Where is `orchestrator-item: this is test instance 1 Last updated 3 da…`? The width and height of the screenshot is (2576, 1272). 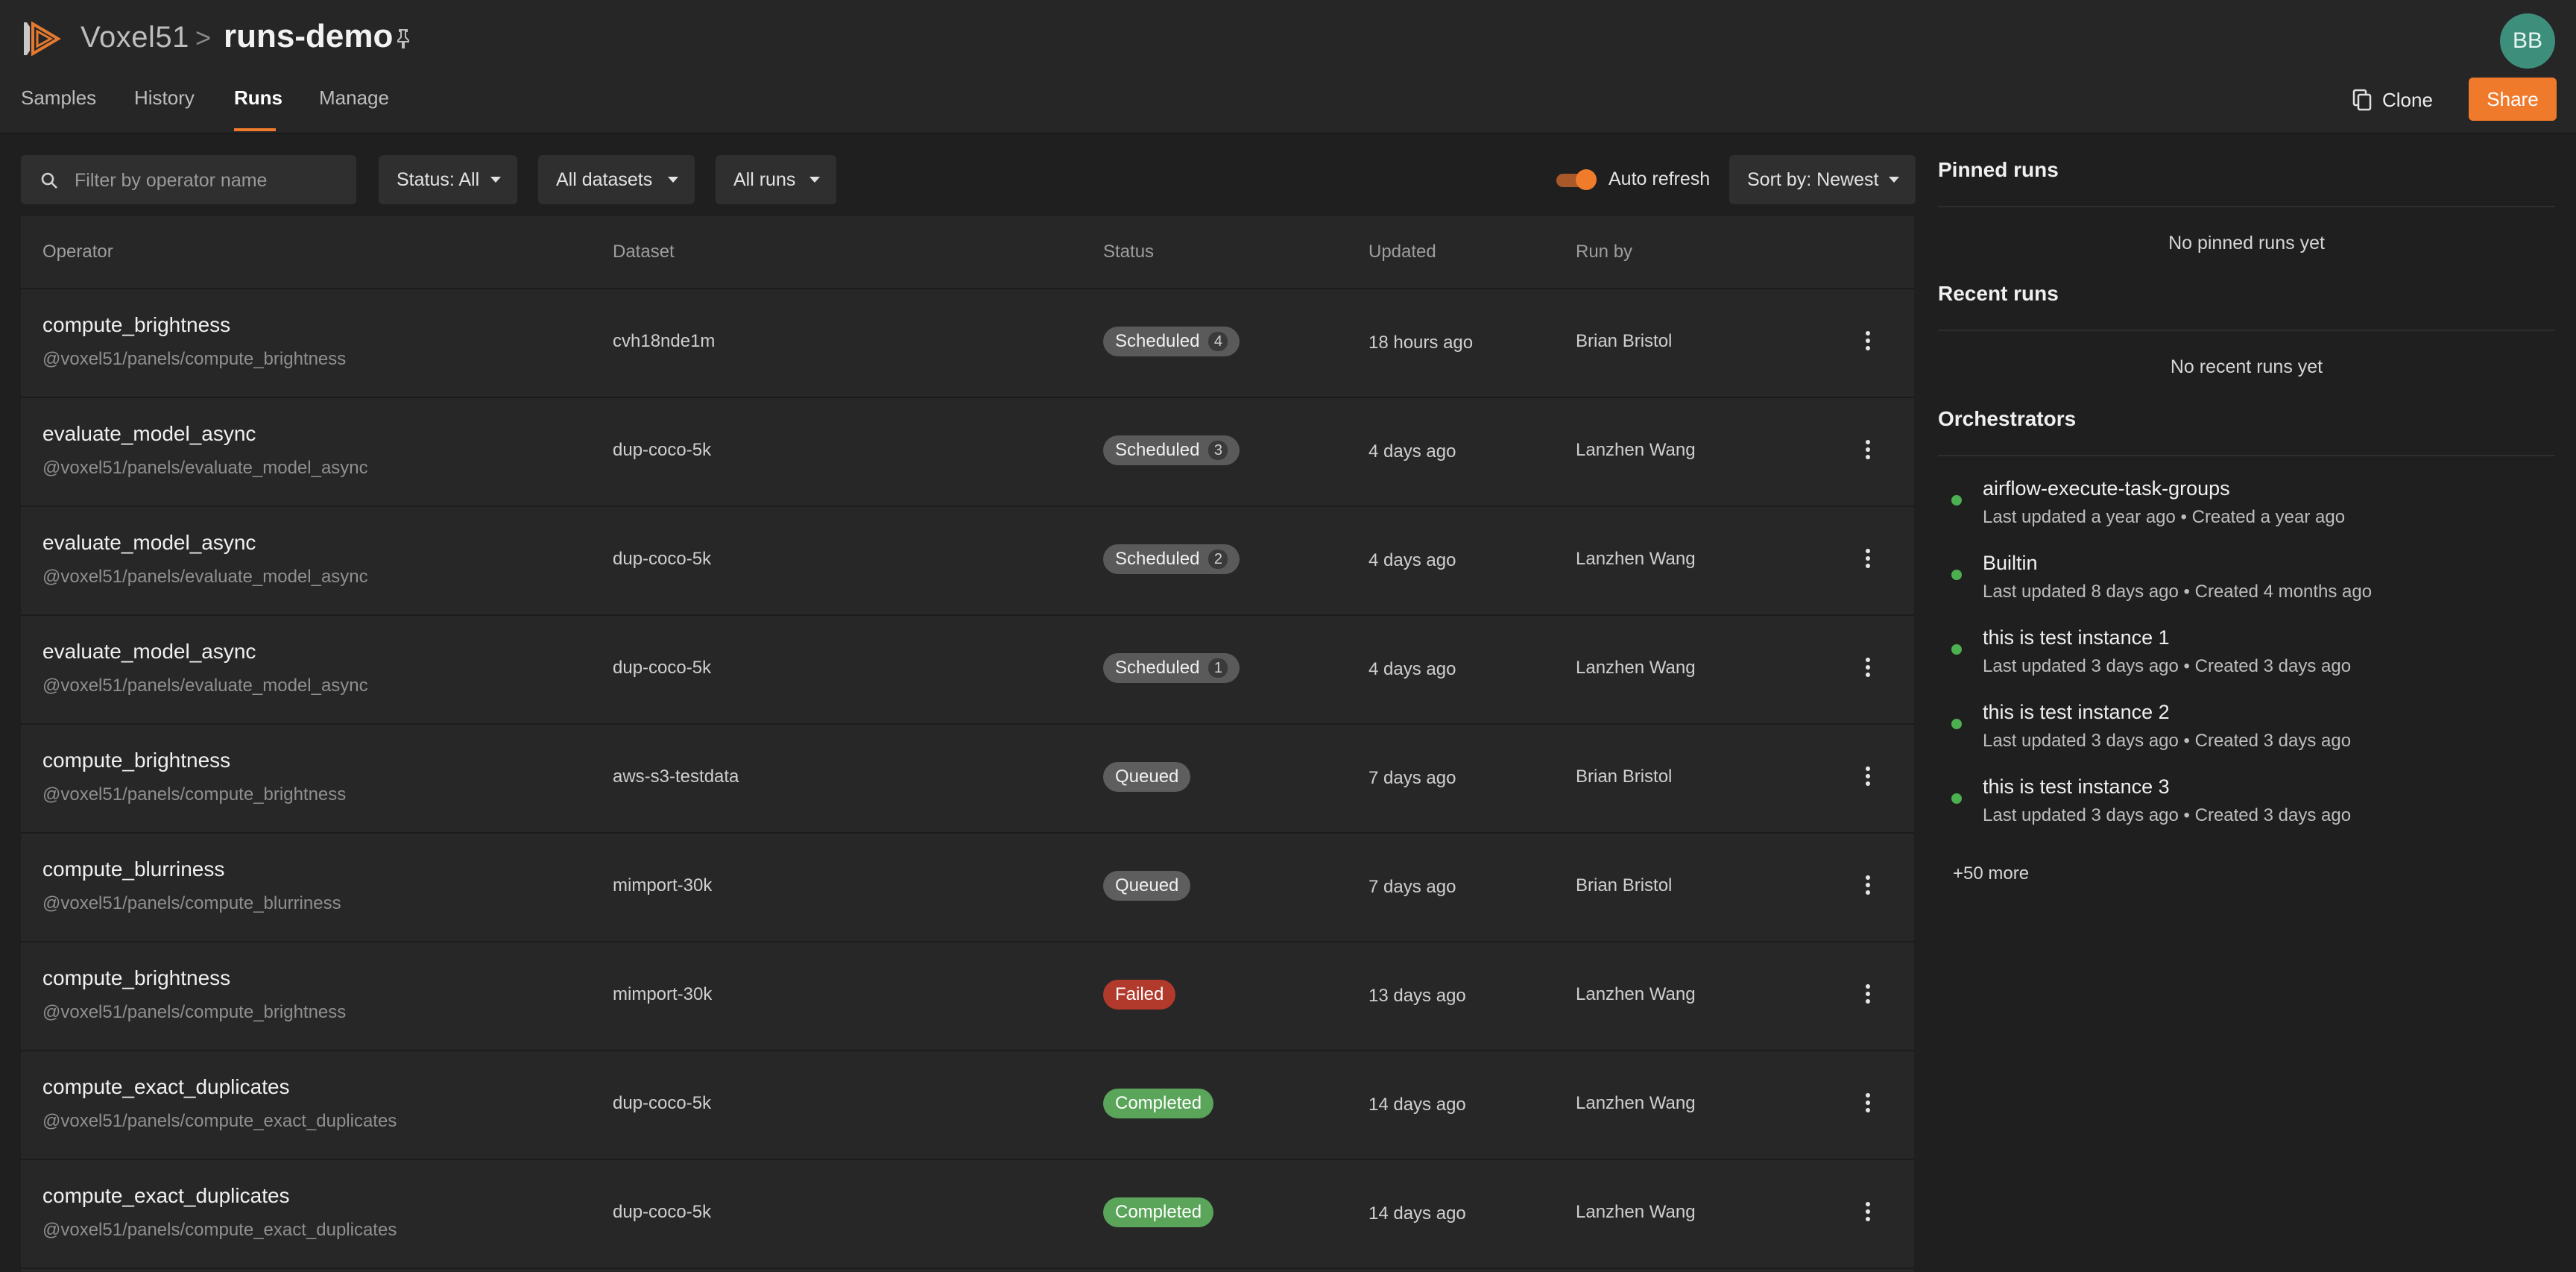
orchestrator-item: this is test instance 1 Last updated 3 da… is located at coordinates (2247, 662).